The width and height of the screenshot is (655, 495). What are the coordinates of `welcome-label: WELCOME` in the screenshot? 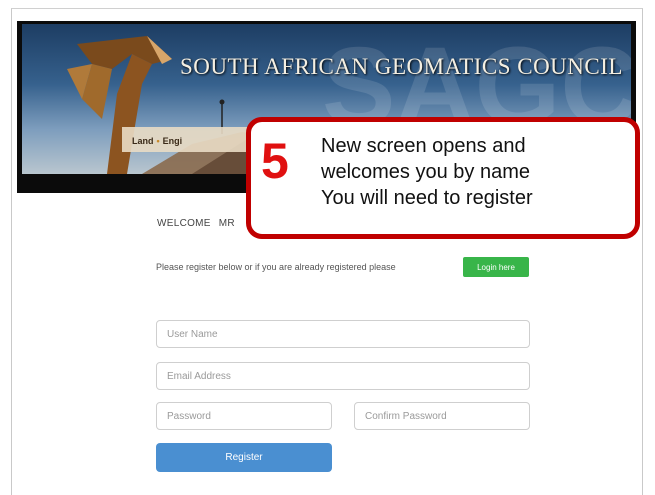 It's located at (184, 223).